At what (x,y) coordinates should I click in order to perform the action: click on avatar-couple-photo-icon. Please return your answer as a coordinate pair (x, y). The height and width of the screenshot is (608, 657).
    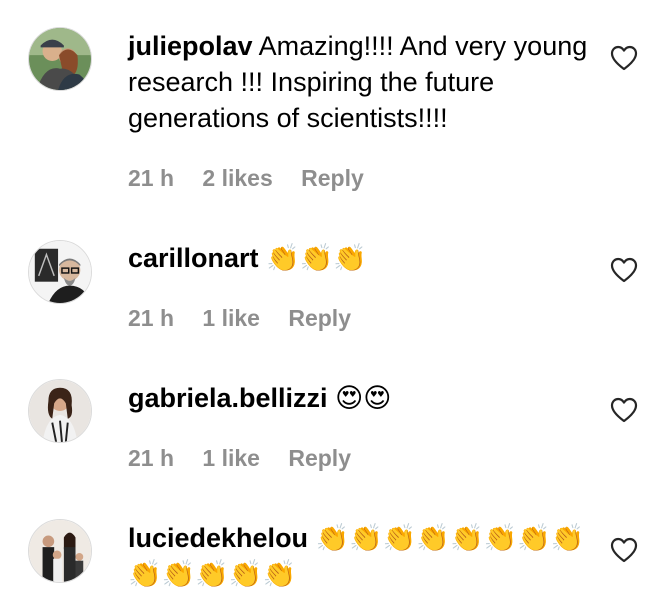
    Looking at the image, I should click on (60, 59).